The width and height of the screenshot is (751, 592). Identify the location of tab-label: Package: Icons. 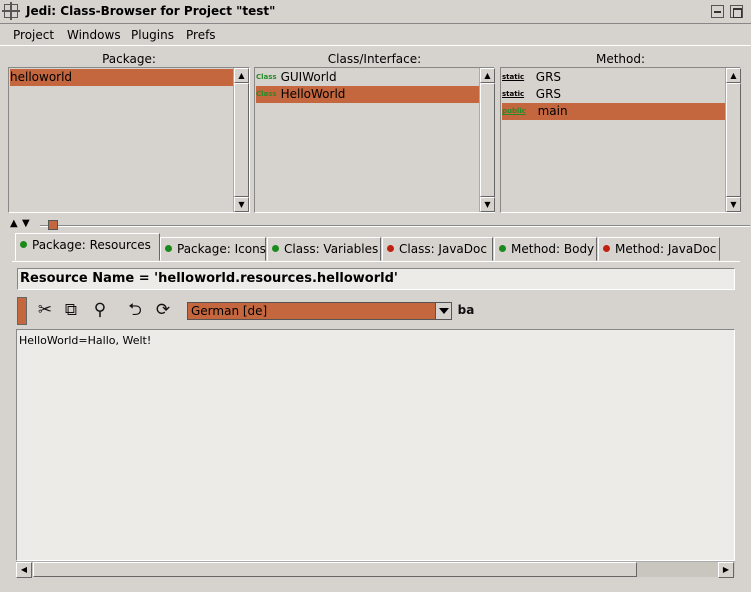
(221, 249).